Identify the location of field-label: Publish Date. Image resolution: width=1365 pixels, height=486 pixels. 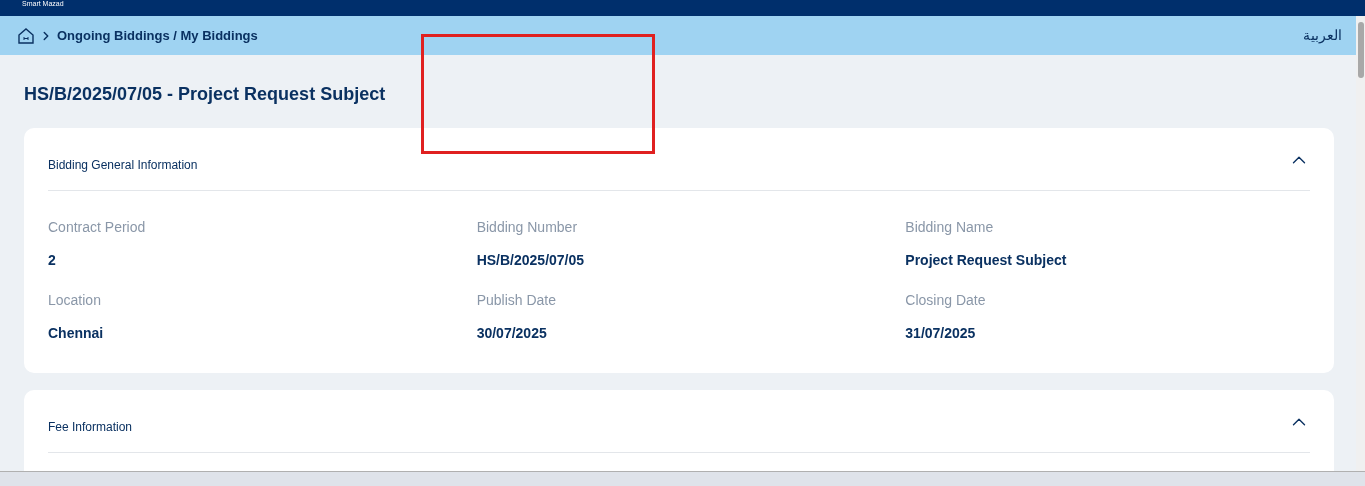
(517, 300).